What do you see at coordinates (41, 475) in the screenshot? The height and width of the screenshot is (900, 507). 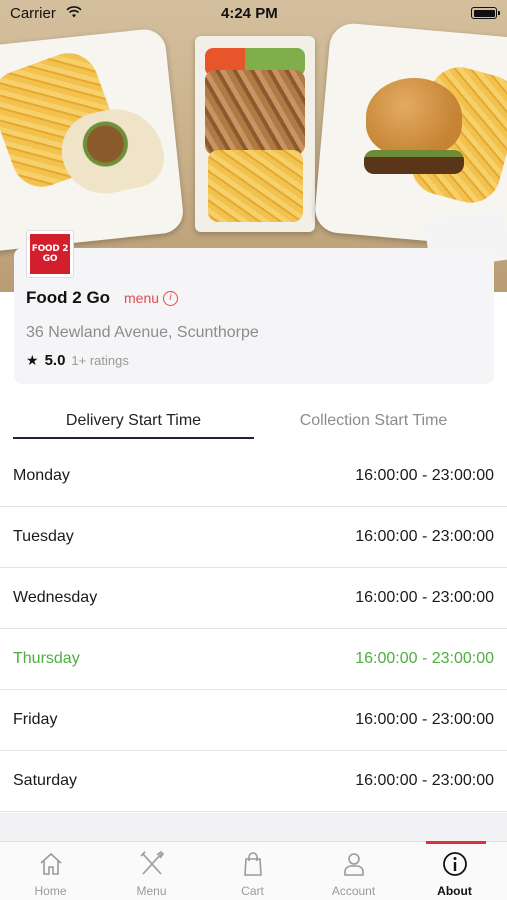 I see `schedule-day: Monday` at bounding box center [41, 475].